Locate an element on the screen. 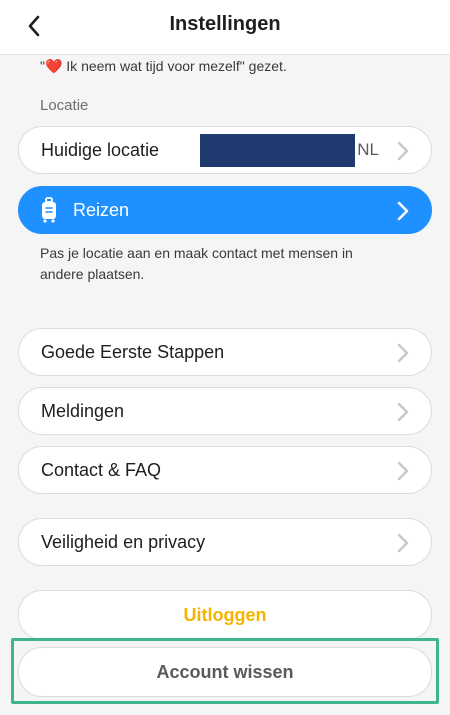 This screenshot has height=715, width=450. app-header: Instellingen is located at coordinates (225, 27).